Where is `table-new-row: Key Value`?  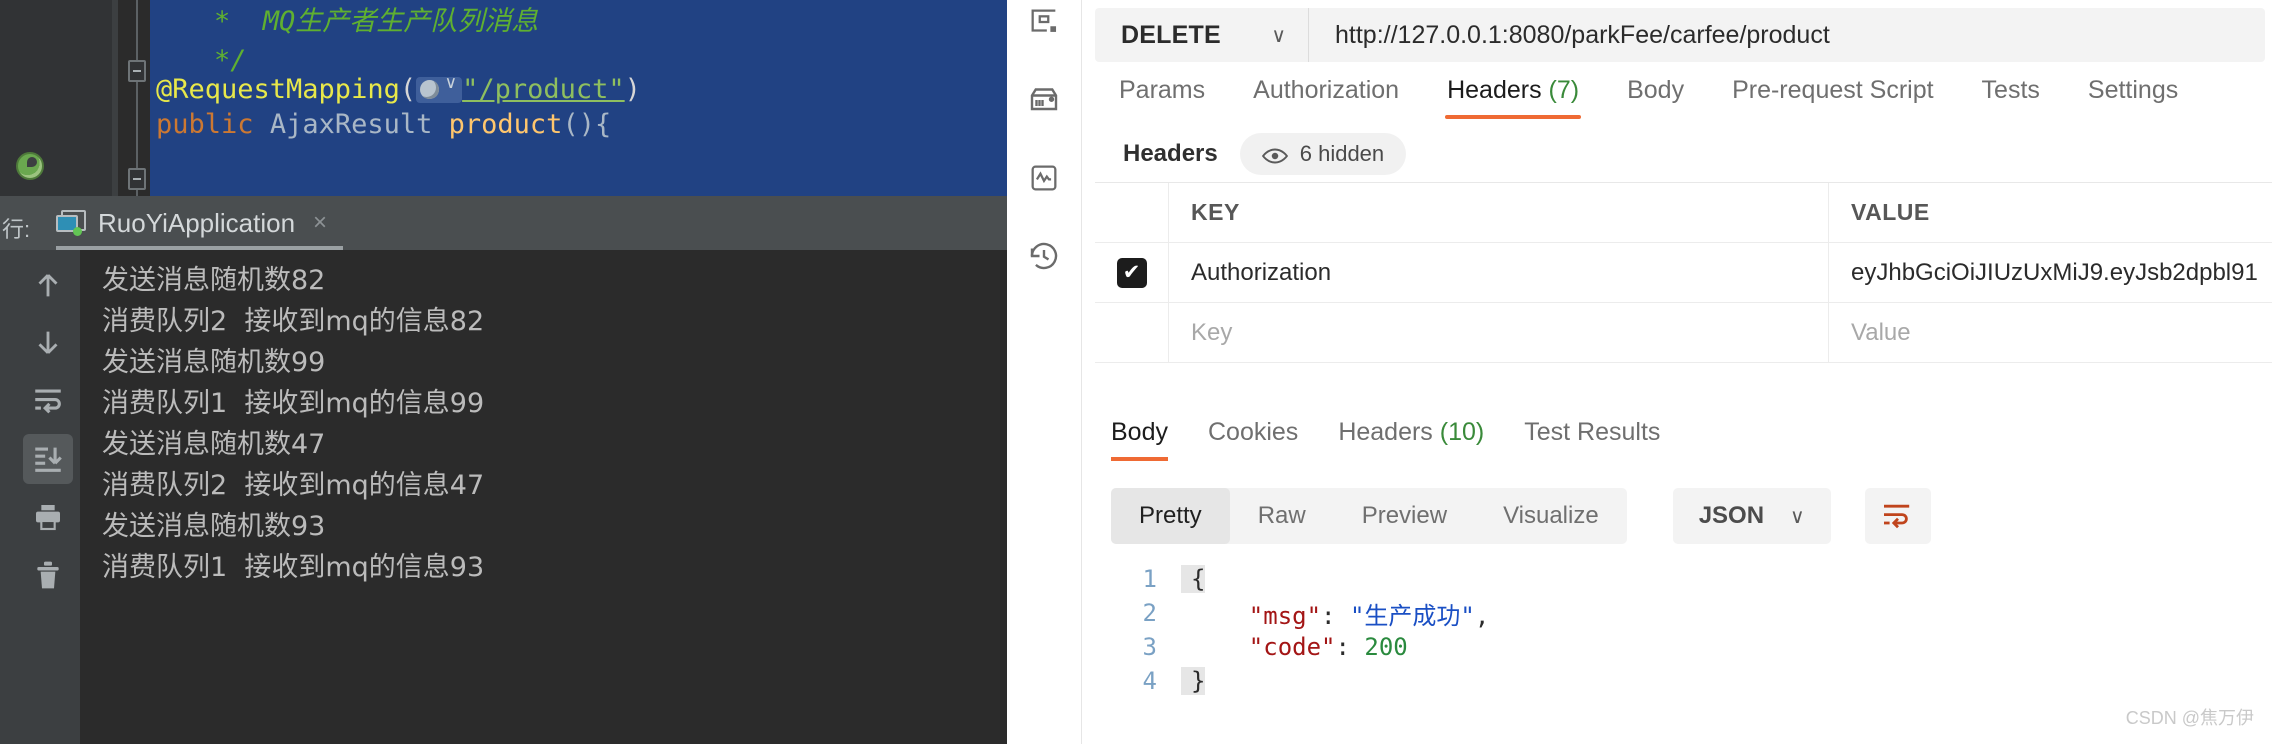
table-new-row: Key Value is located at coordinates (1683, 333).